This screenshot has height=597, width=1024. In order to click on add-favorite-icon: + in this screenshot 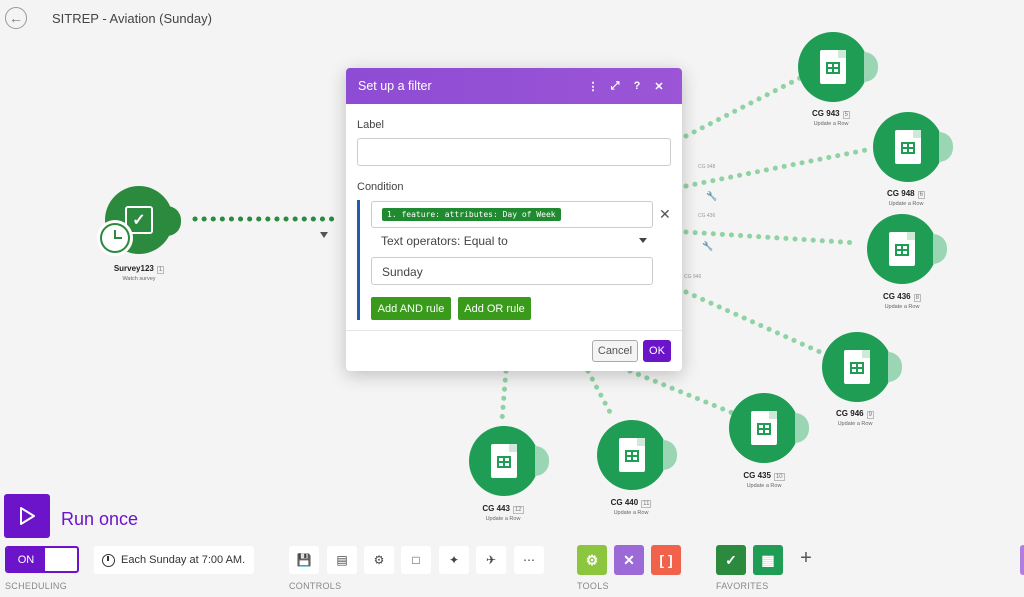, I will do `click(806, 560)`.